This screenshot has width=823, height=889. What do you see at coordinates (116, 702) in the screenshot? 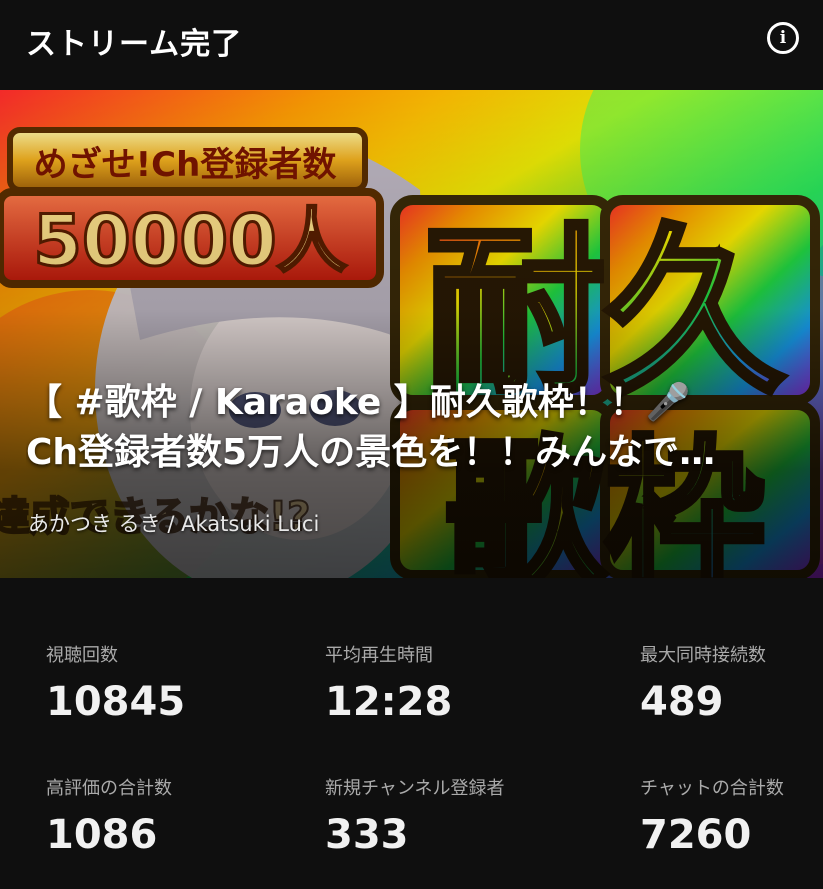
I see `stat-value: 10845` at bounding box center [116, 702].